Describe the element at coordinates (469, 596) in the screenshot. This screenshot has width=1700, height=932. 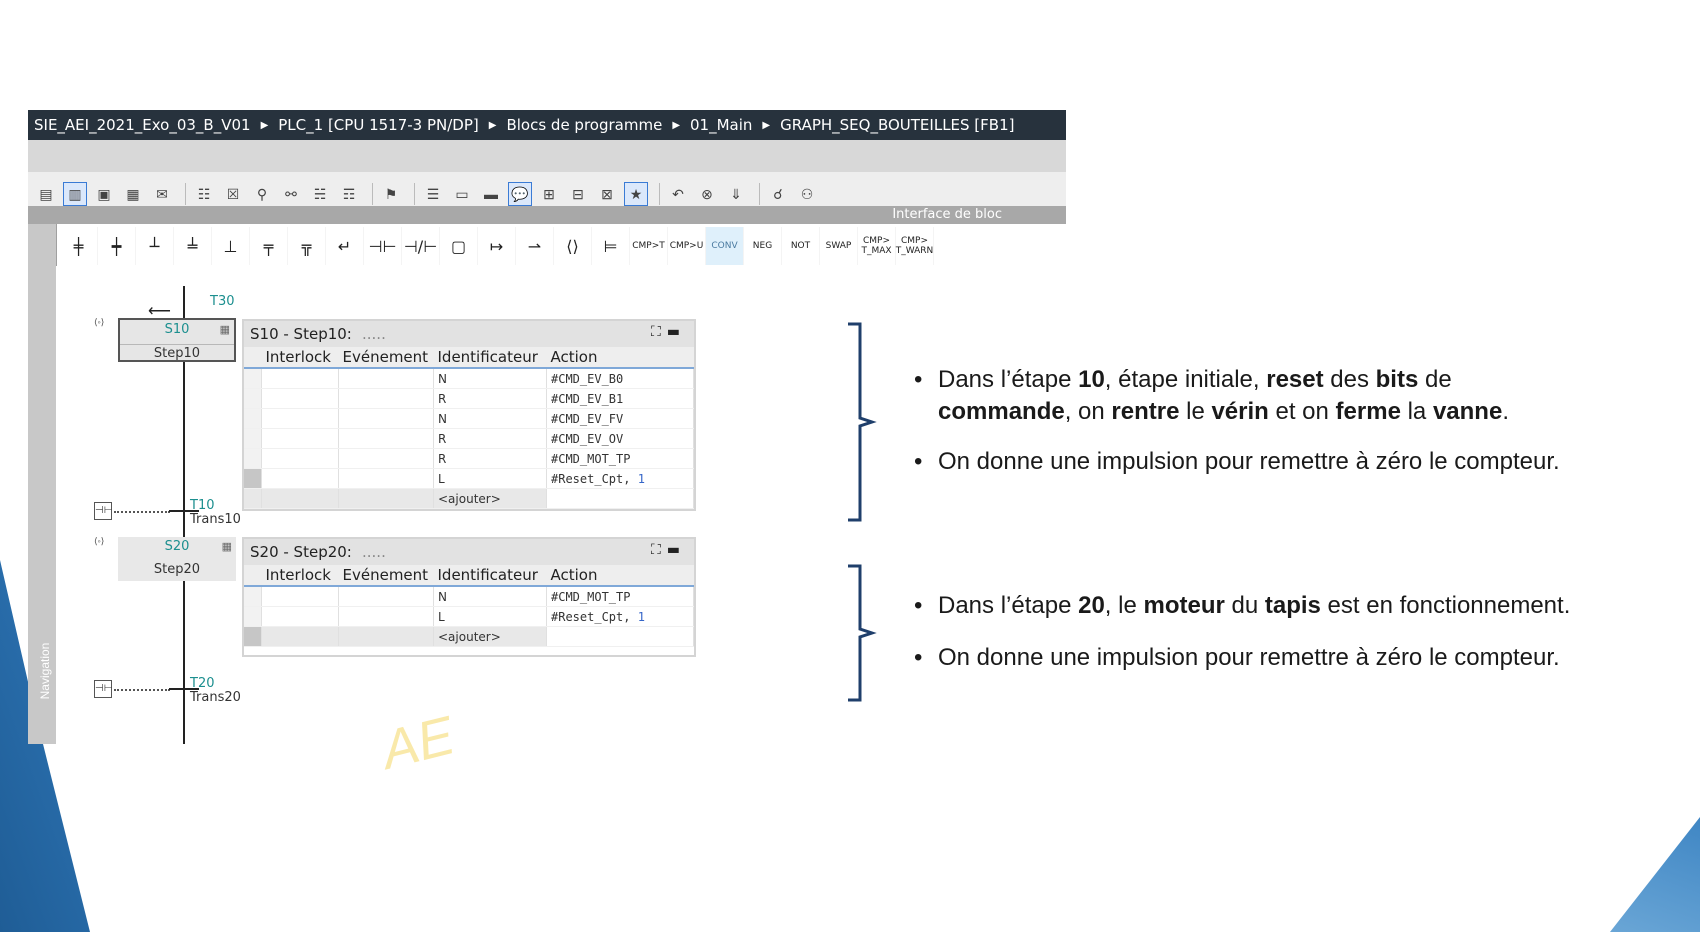
I see `table-row: N #CMD_MOT_TP` at that location.